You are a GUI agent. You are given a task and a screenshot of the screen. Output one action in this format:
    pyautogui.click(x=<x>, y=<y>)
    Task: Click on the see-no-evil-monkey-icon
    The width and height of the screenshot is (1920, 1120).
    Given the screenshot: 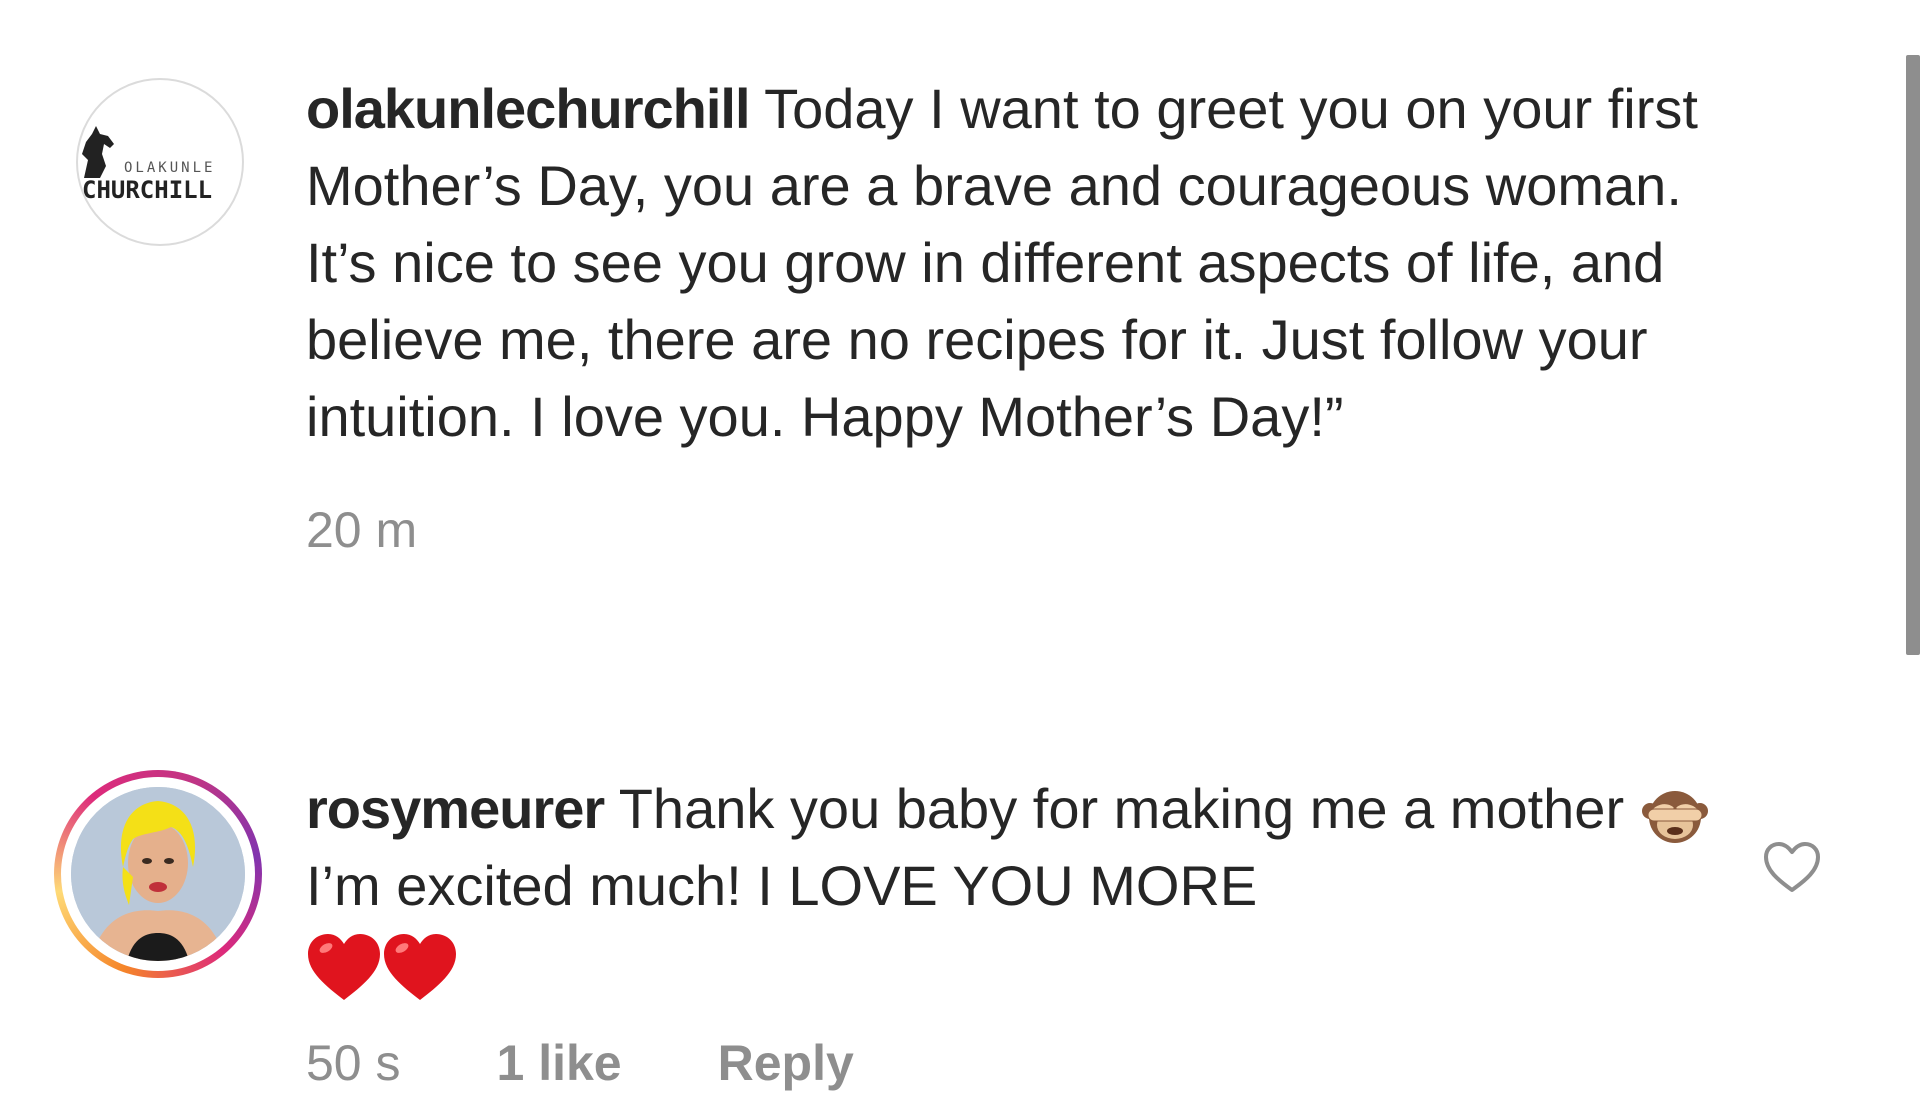 What is the action you would take?
    pyautogui.click(x=1674, y=817)
    